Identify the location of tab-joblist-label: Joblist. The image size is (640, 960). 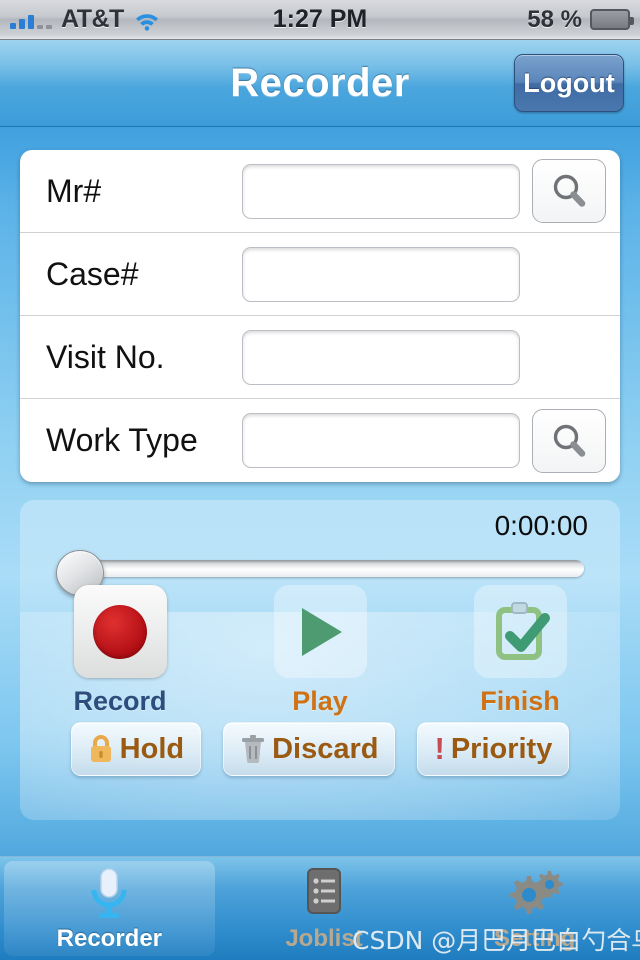
(324, 938).